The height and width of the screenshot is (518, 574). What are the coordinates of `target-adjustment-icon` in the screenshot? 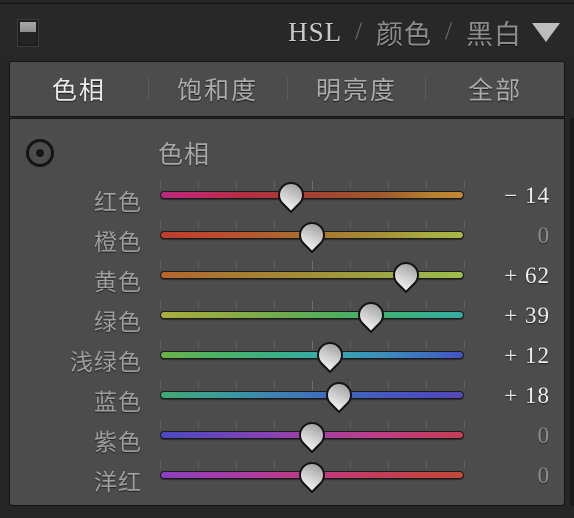 It's located at (40, 153).